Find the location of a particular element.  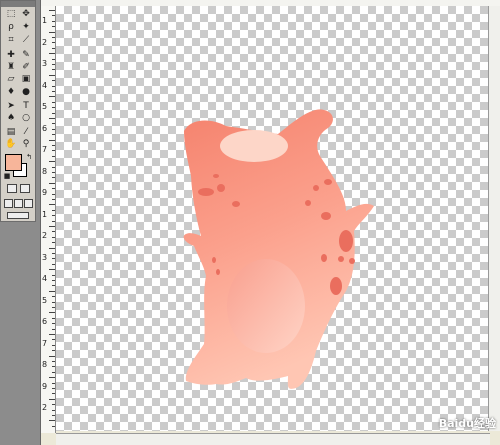

jump-to-imageready-icon is located at coordinates (18, 215).